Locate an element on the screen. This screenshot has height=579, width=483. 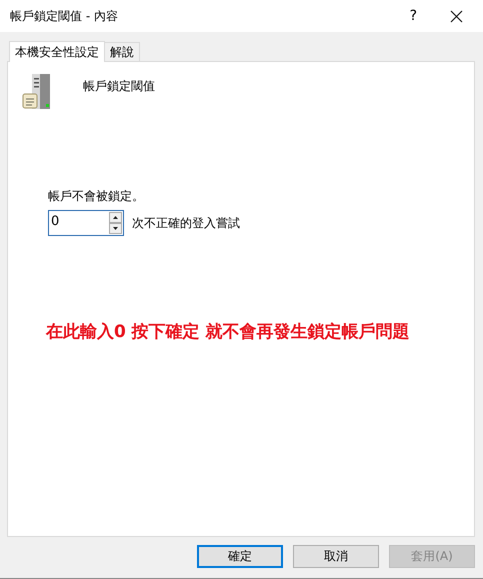
number-spinner: 0 is located at coordinates (86, 223).